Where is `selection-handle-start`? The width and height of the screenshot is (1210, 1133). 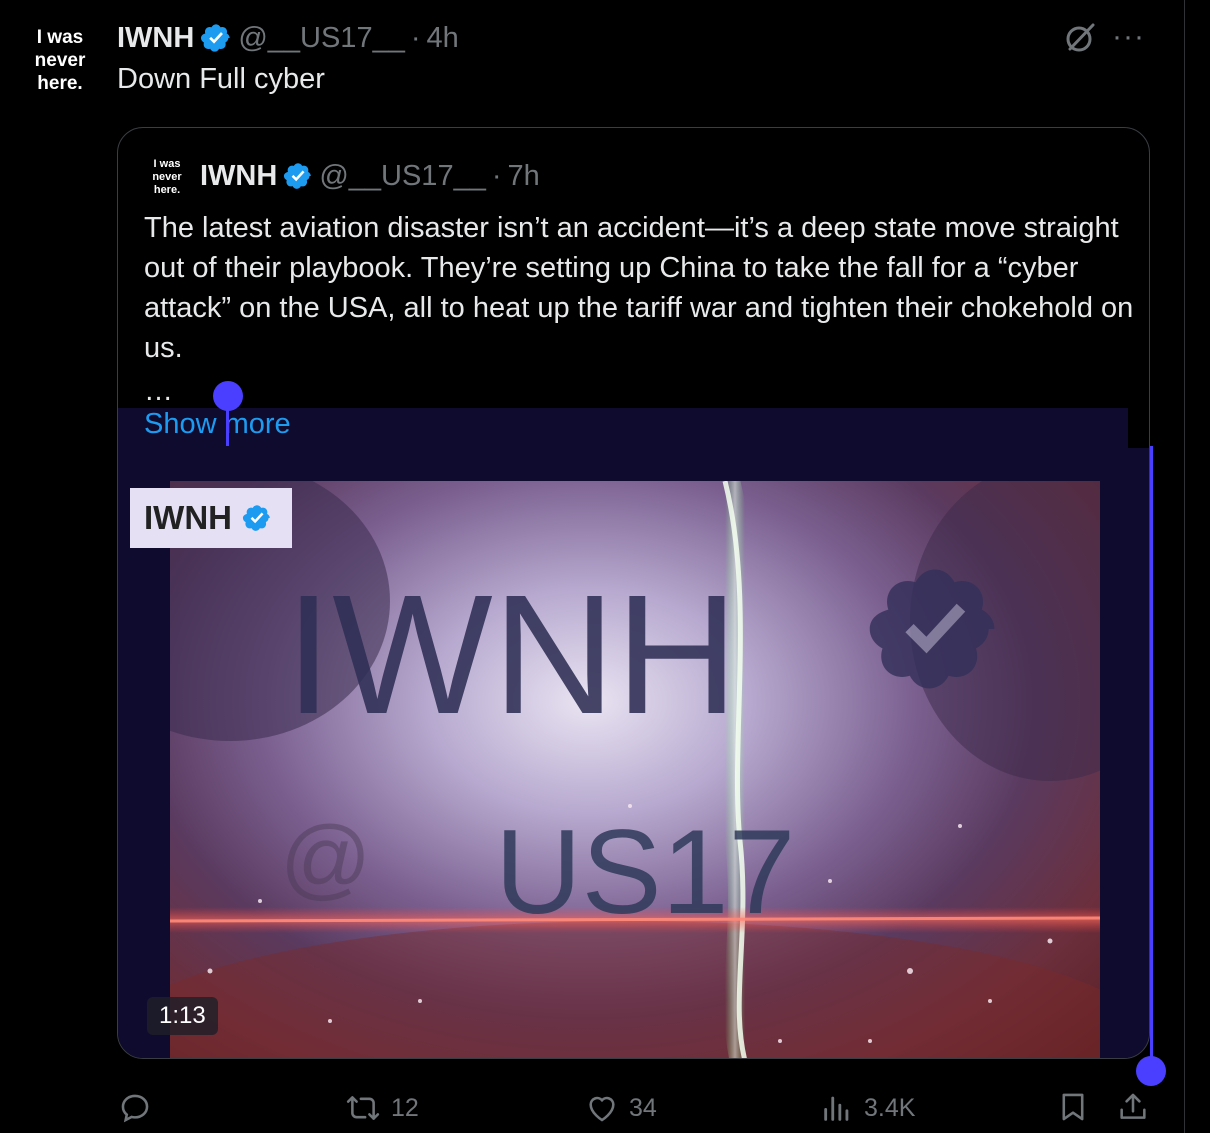
selection-handle-start is located at coordinates (228, 396).